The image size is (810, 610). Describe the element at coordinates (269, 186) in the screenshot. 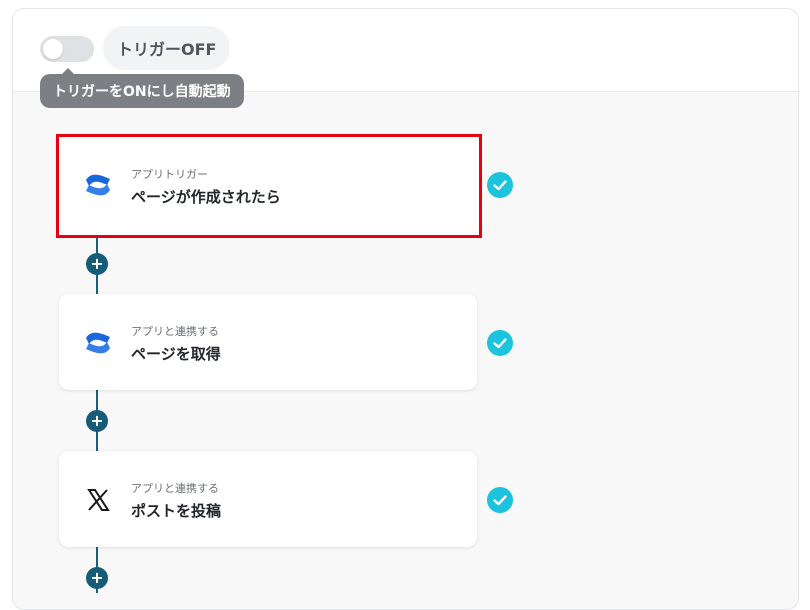

I see `step-card-trigger: アプリトリガー ページが作成されたら` at that location.